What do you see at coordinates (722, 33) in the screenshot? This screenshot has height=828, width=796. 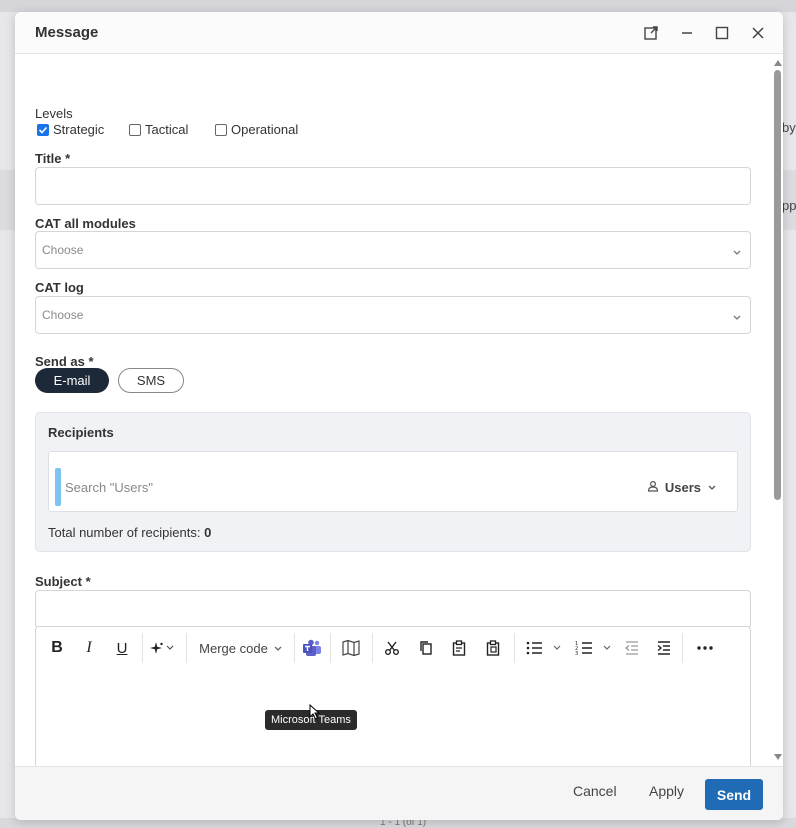 I see `maximize-icon` at bounding box center [722, 33].